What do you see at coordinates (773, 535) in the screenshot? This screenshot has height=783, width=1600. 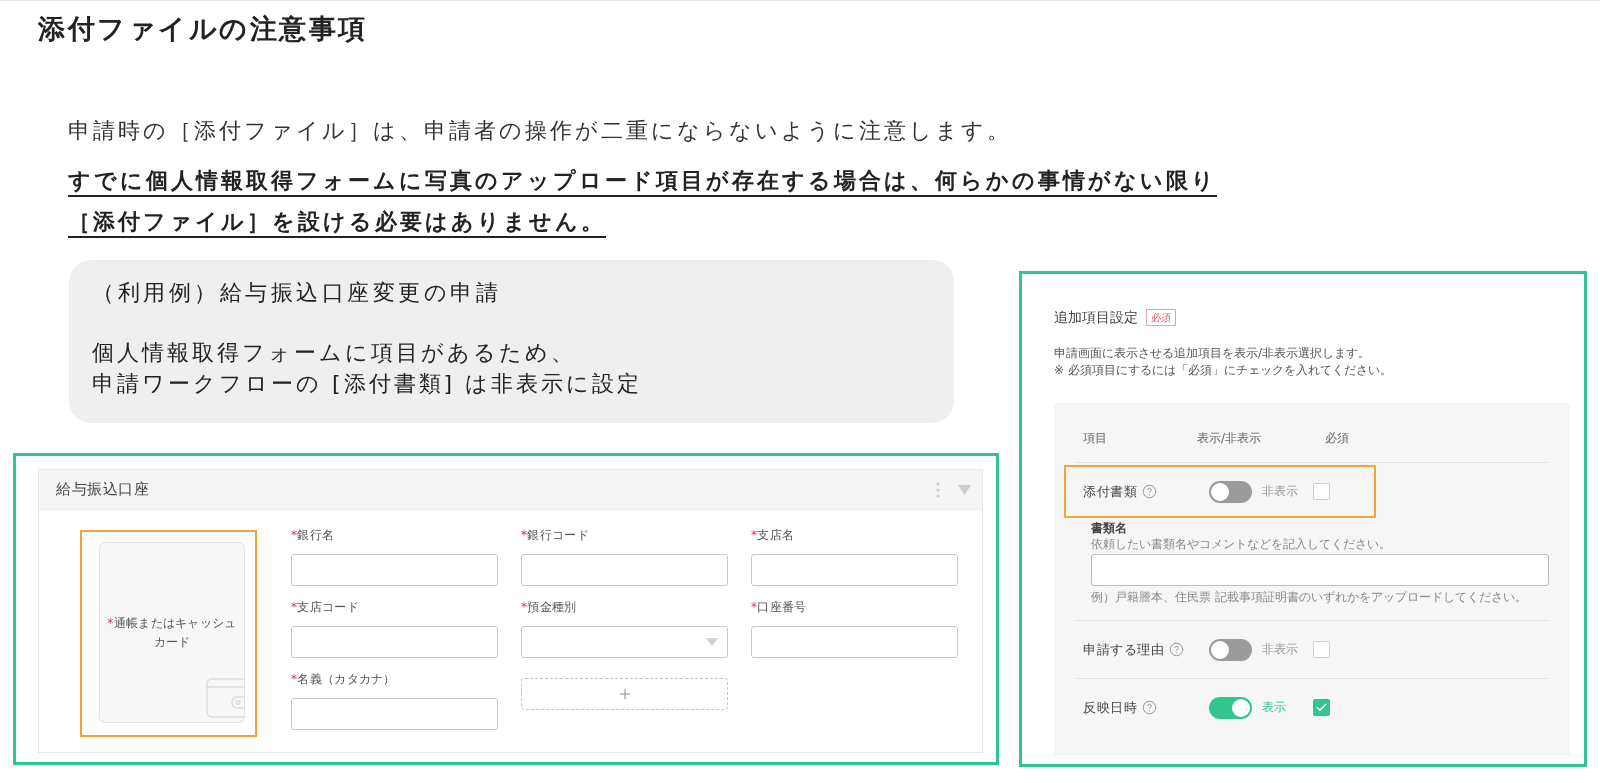 I see `field-label: *支店名` at bounding box center [773, 535].